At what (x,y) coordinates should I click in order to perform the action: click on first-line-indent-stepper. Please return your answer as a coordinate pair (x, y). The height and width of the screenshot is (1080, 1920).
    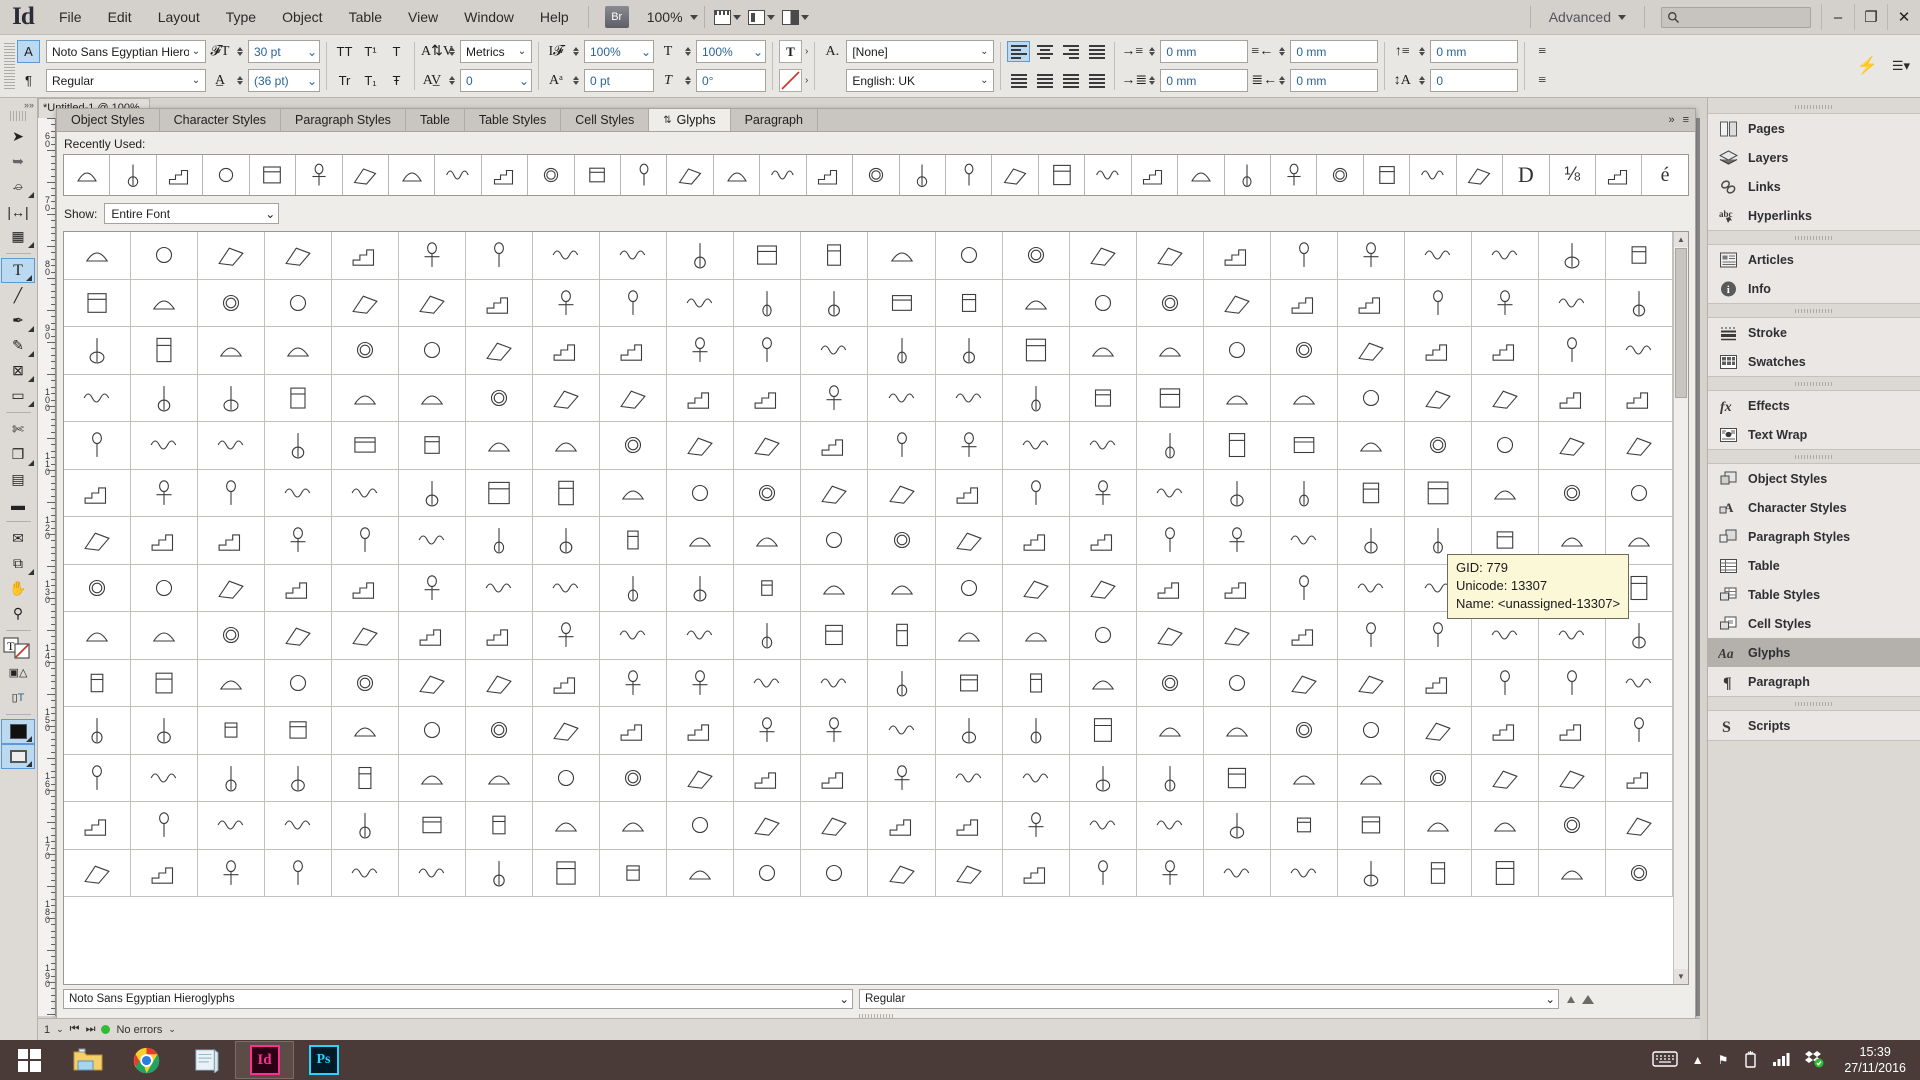
    Looking at the image, I should click on (1151, 80).